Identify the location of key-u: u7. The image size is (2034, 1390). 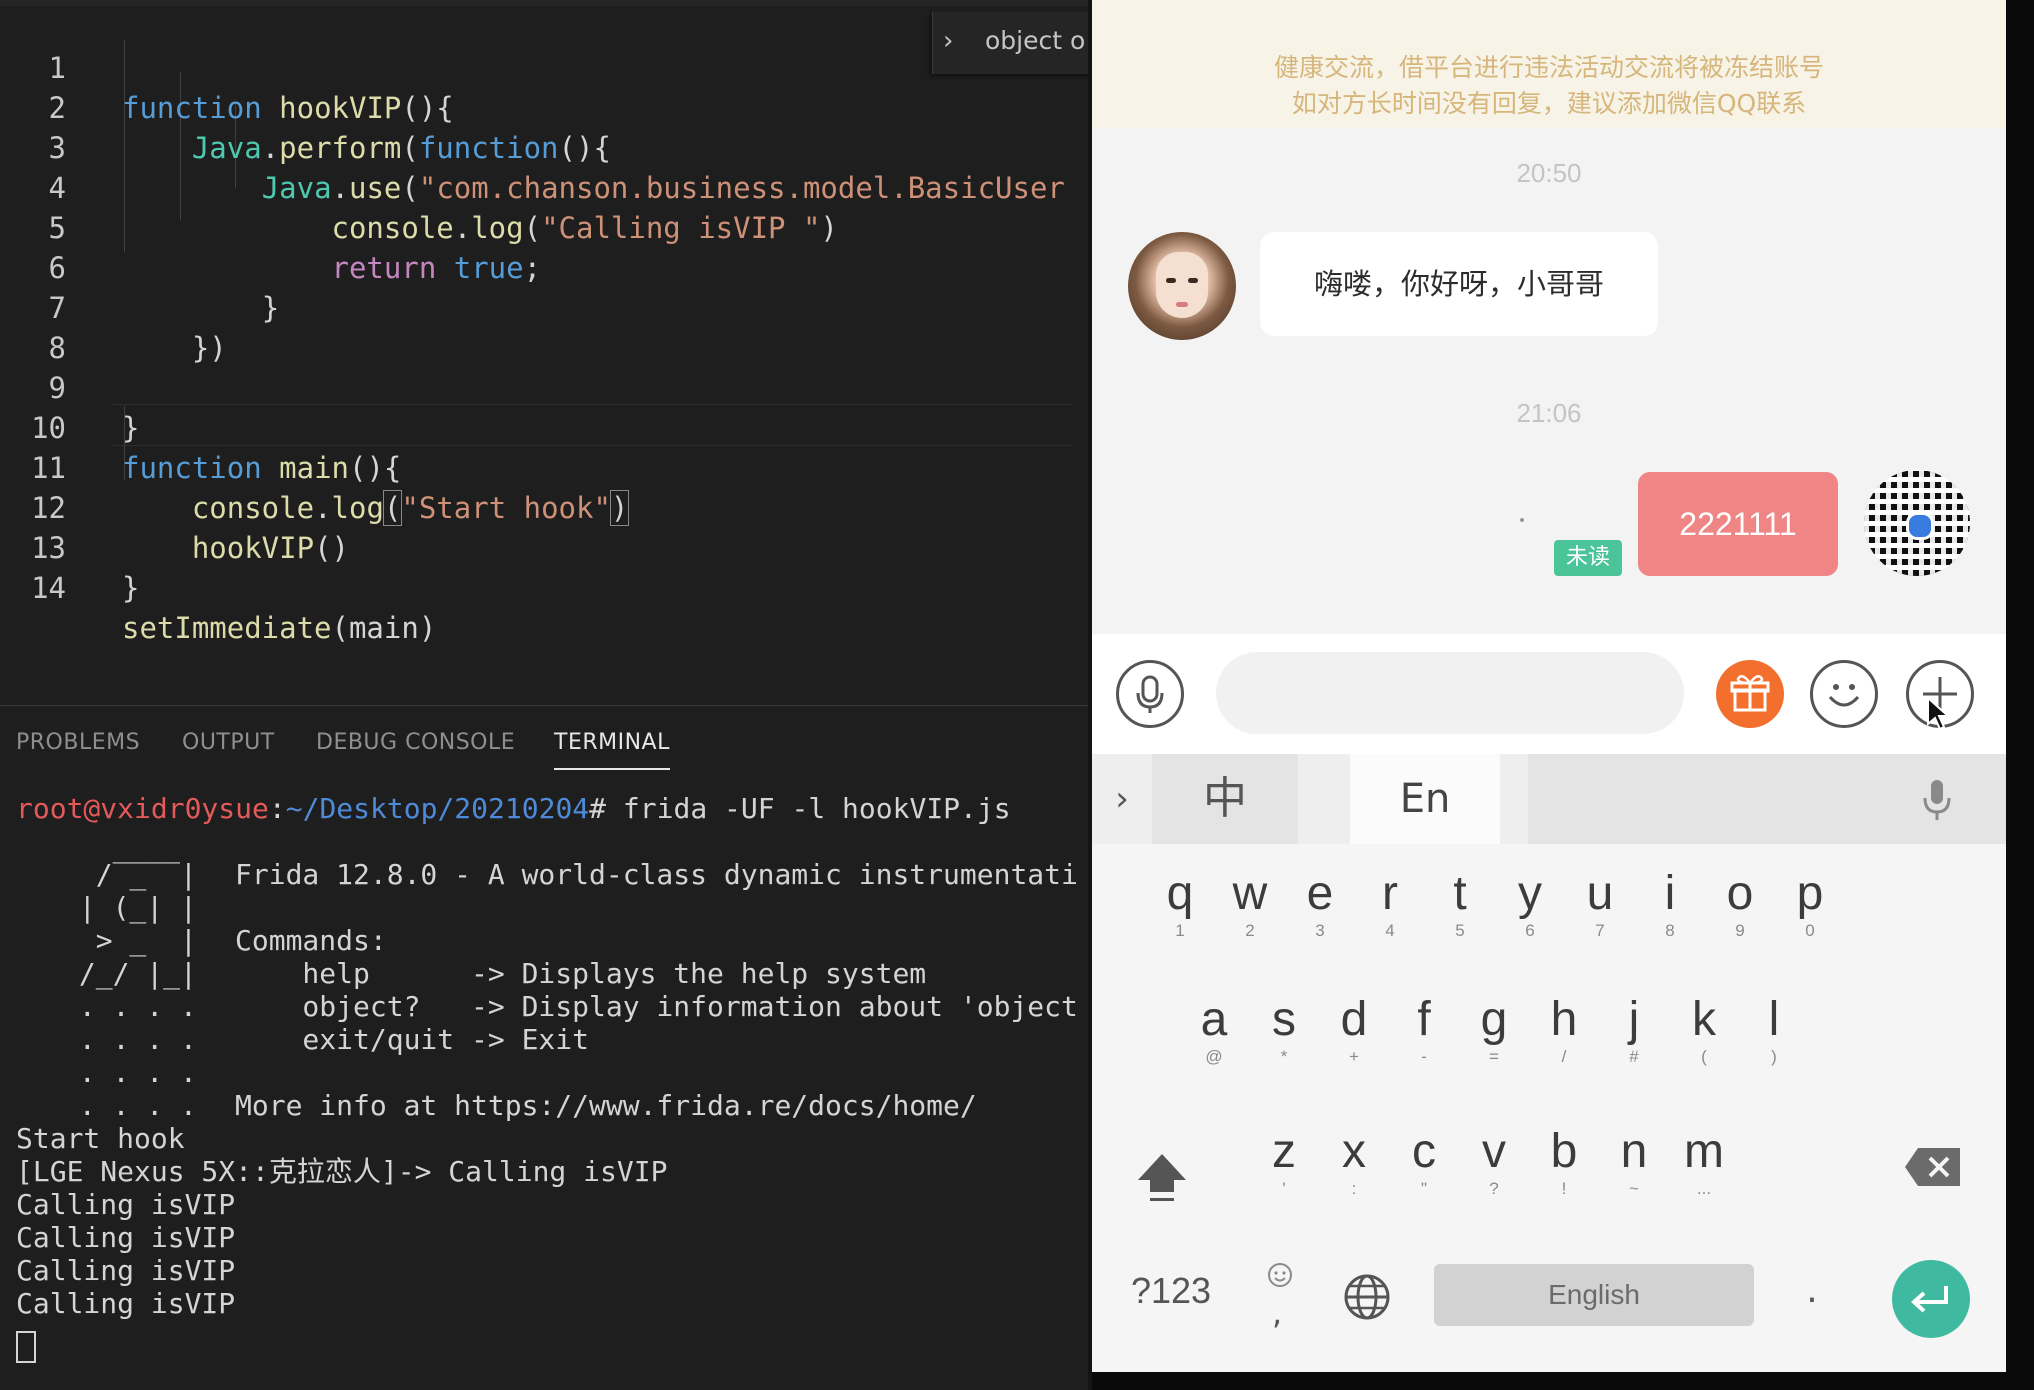
(1600, 903).